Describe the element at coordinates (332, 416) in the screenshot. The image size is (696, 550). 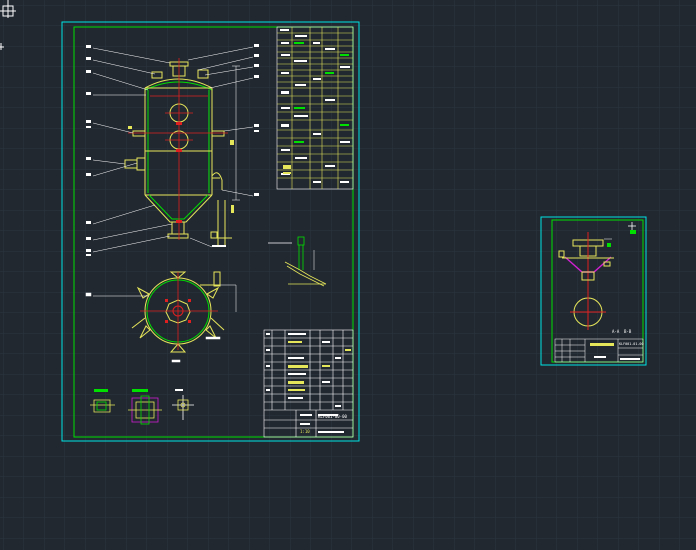
I see `drawing-number: KLF001-00-00` at that location.